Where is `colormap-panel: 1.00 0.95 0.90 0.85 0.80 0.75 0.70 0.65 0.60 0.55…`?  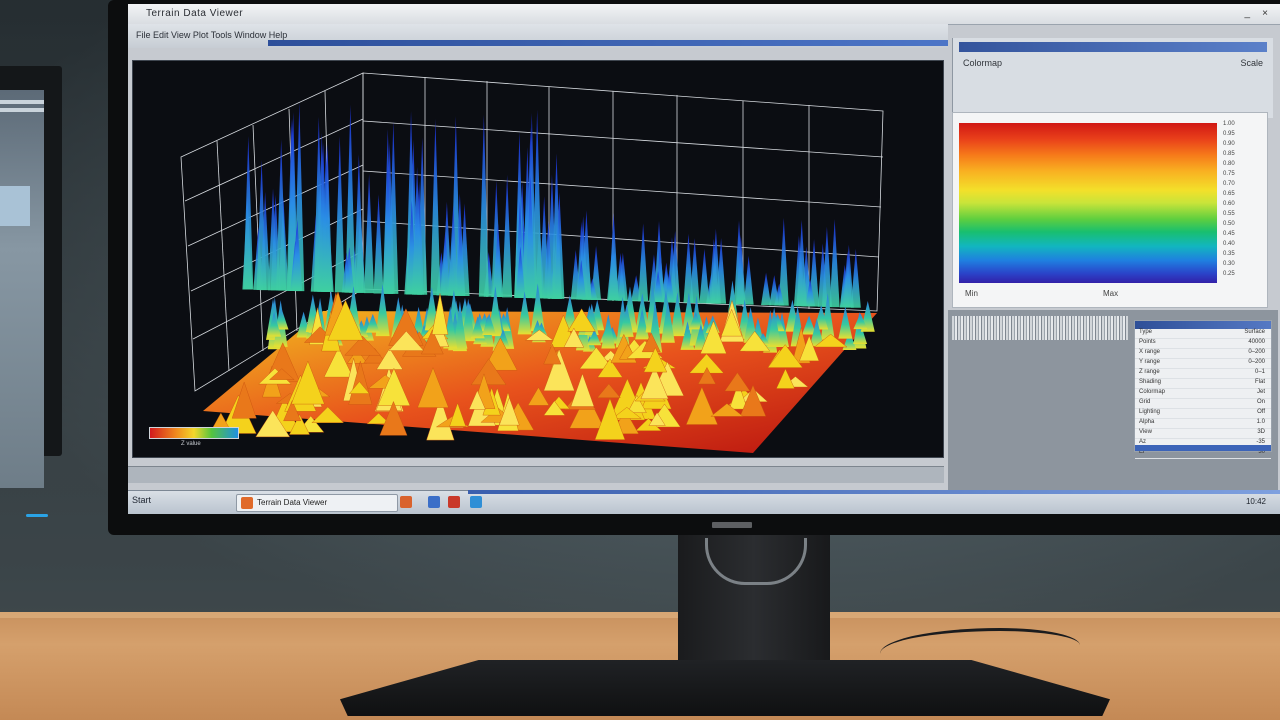 colormap-panel: 1.00 0.95 0.90 0.85 0.80 0.75 0.70 0.65 0.60 0.55… is located at coordinates (1110, 210).